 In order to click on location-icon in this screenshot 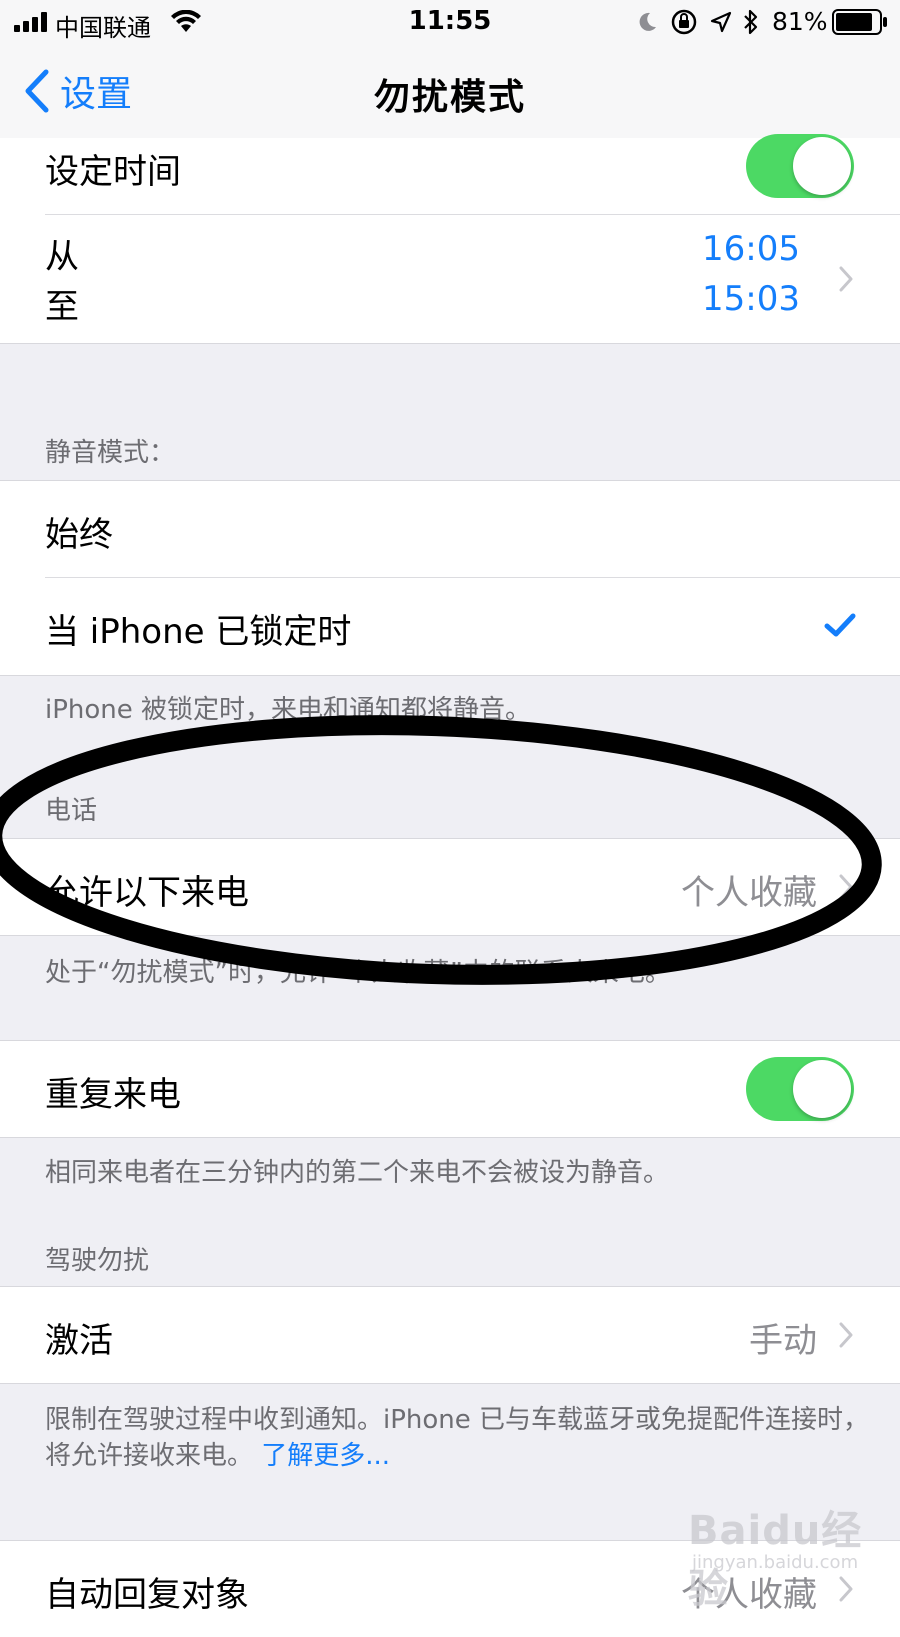, I will do `click(721, 22)`.